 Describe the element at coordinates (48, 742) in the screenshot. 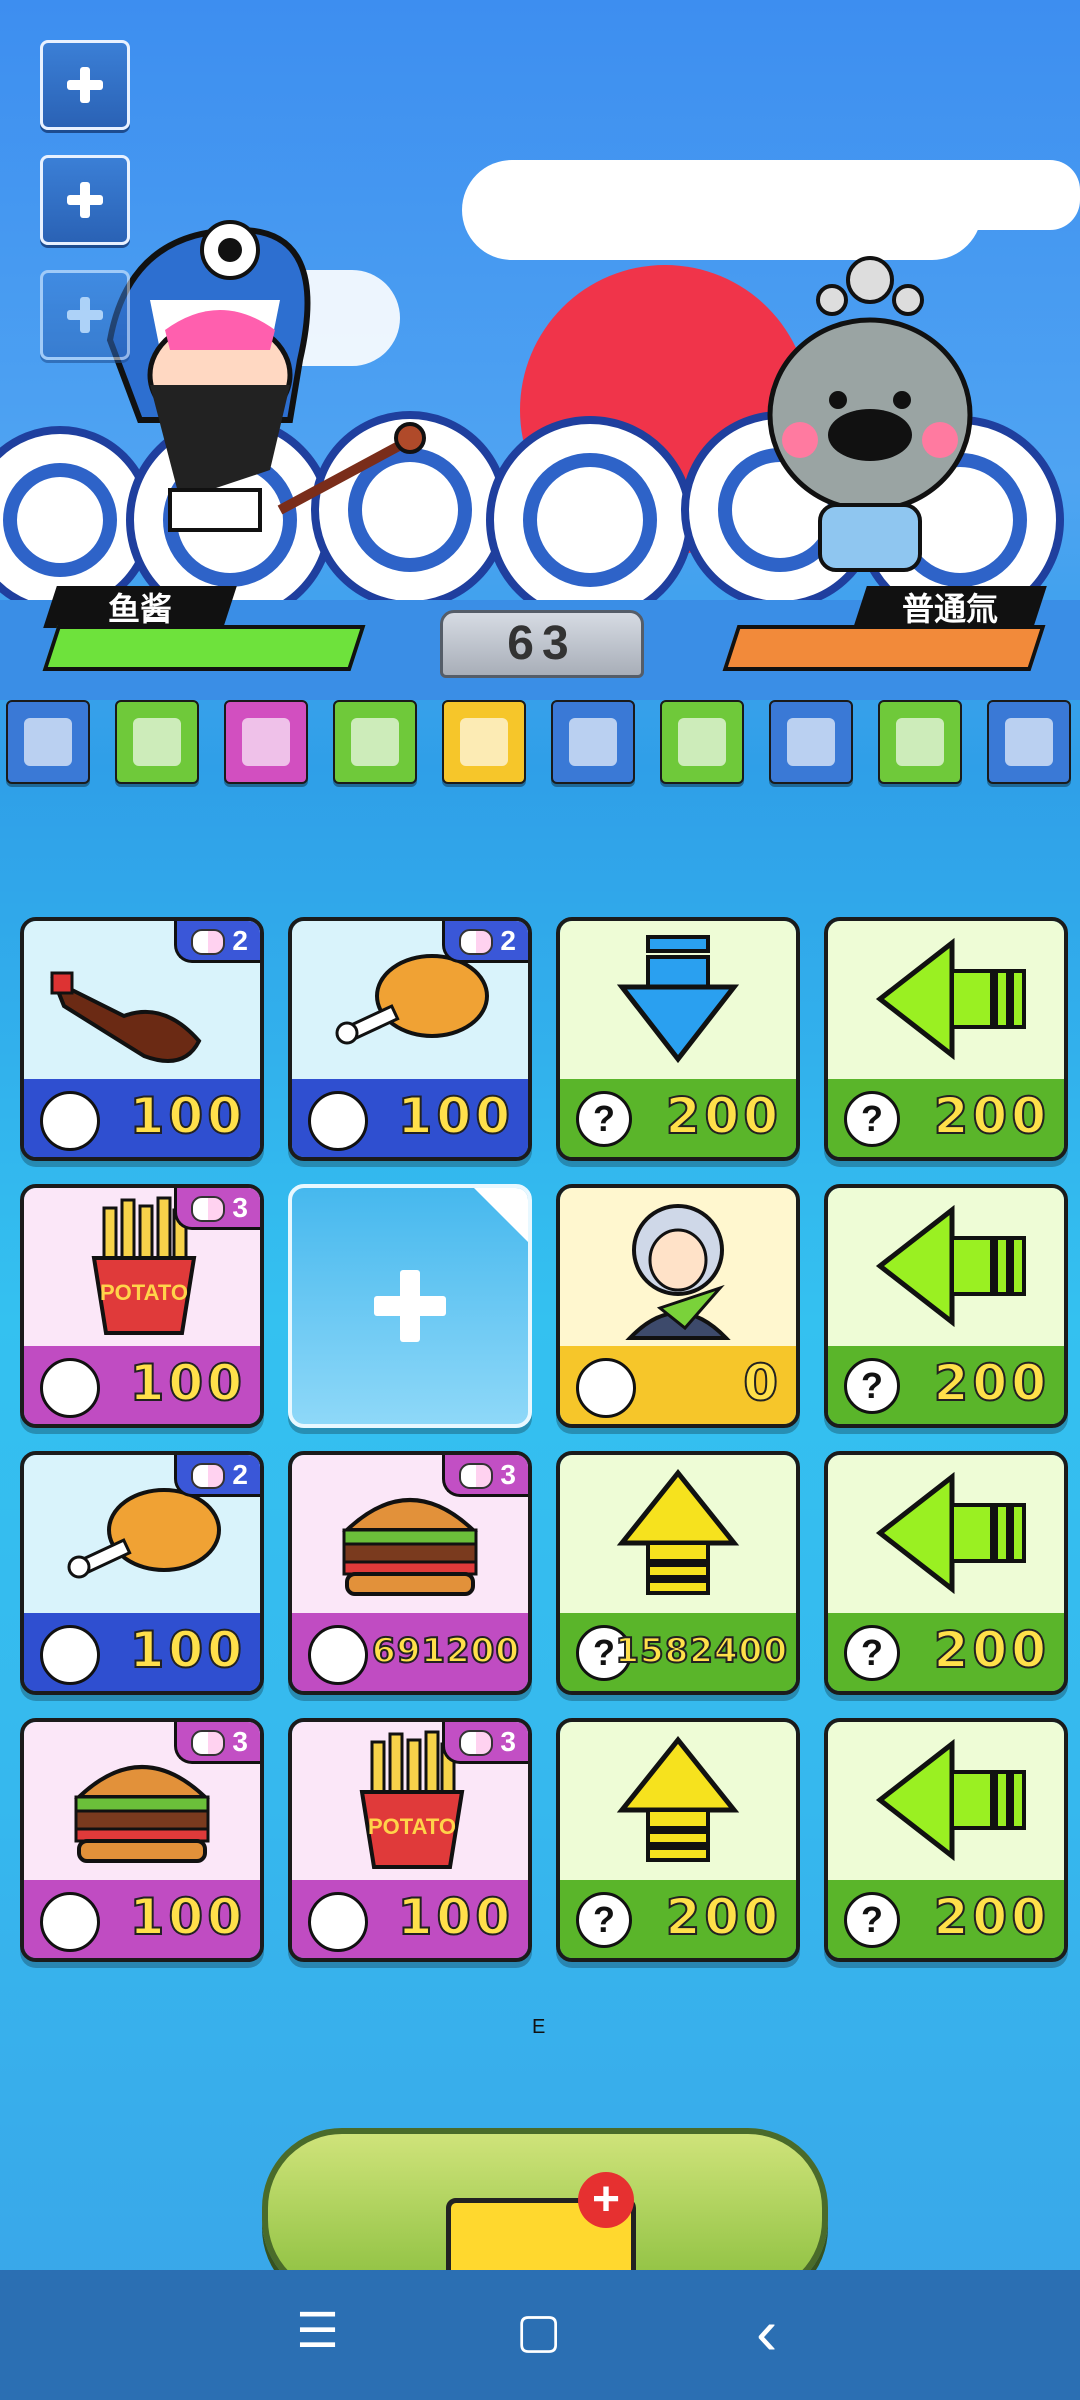

I see `trash-tool-button` at that location.